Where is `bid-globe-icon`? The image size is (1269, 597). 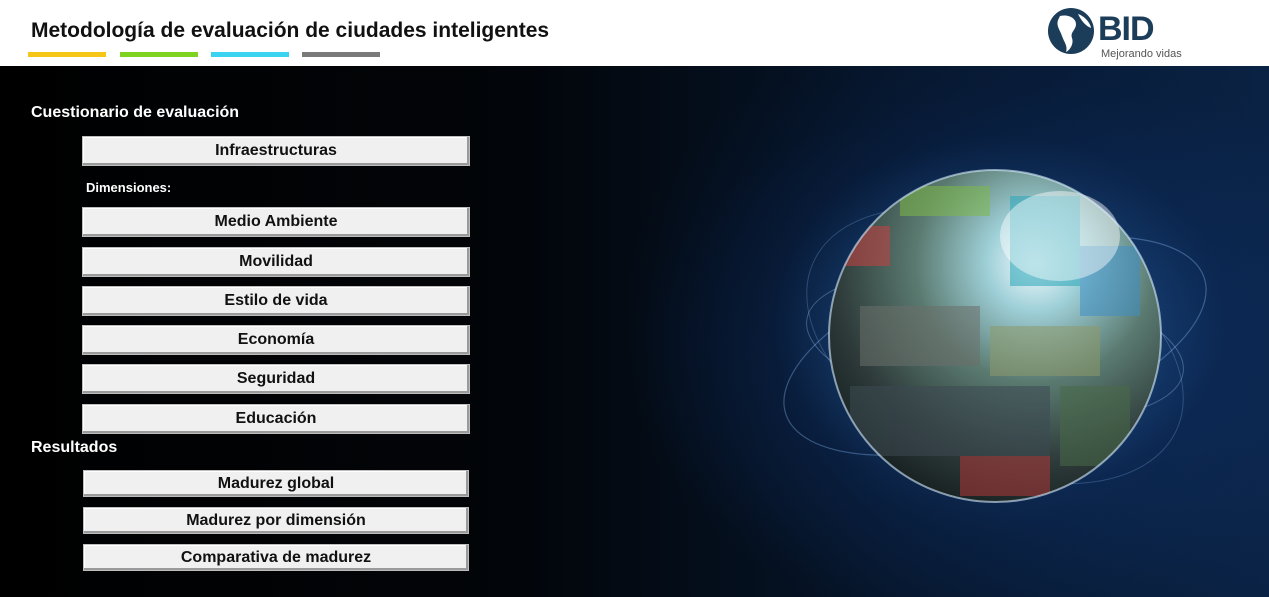 bid-globe-icon is located at coordinates (1071, 31).